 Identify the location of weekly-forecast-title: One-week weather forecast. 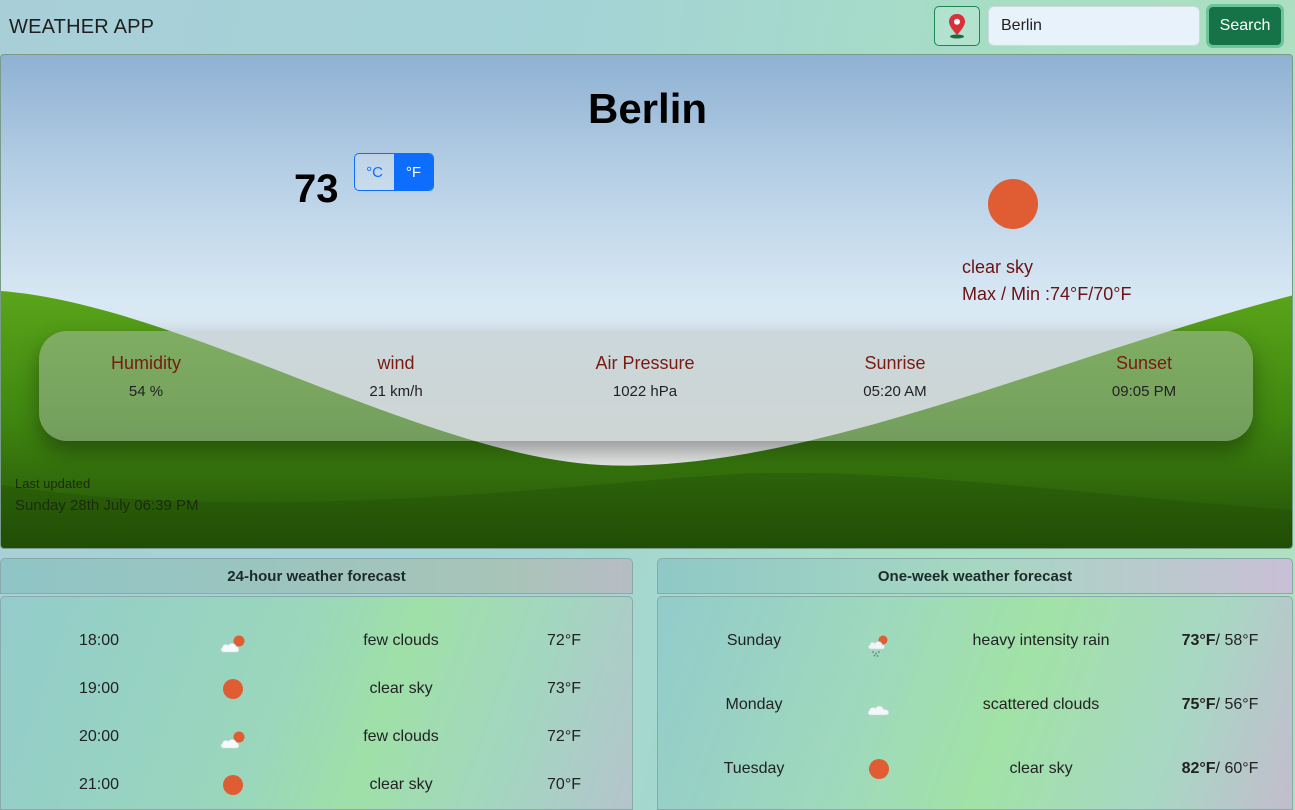
(975, 576).